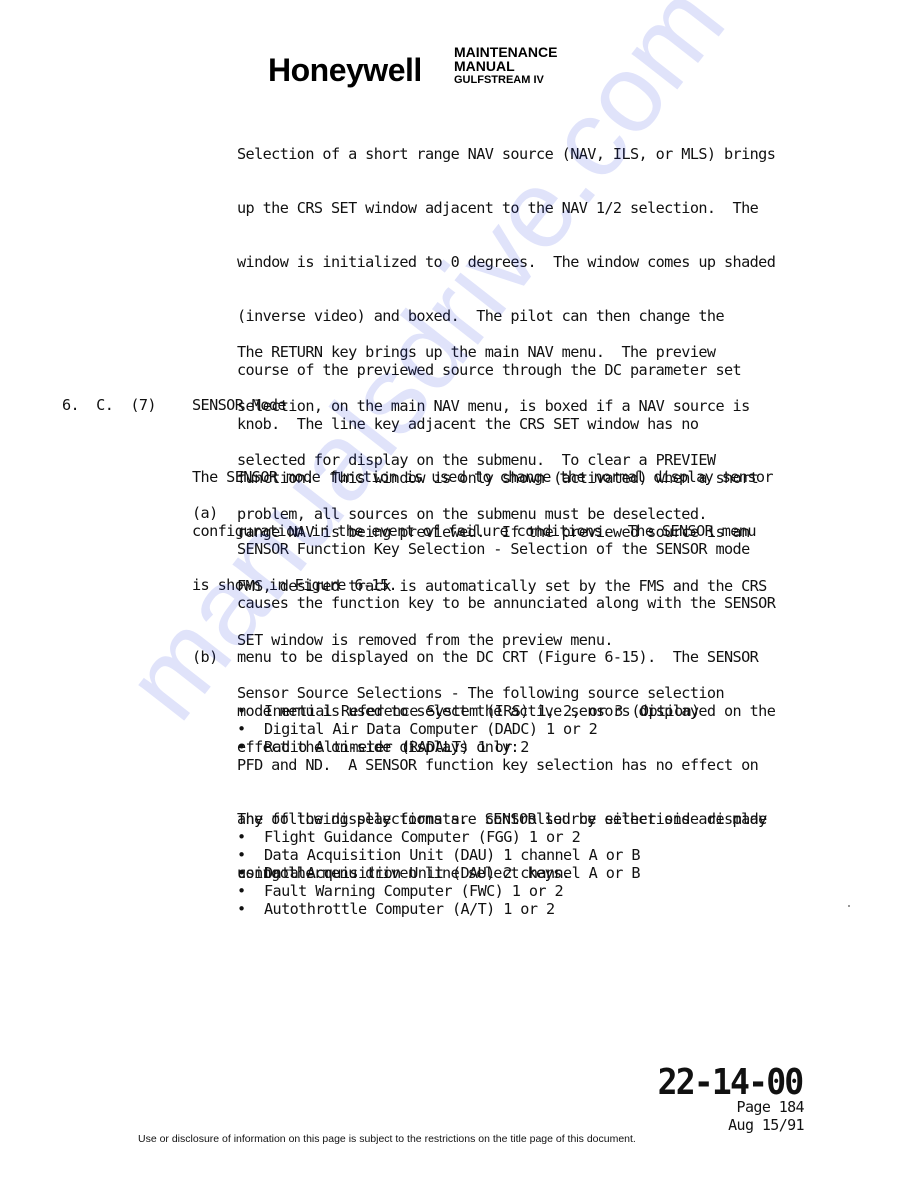 This screenshot has height=1188, width=918. What do you see at coordinates (345, 70) in the screenshot?
I see `honeywell-logo: Honeywell` at bounding box center [345, 70].